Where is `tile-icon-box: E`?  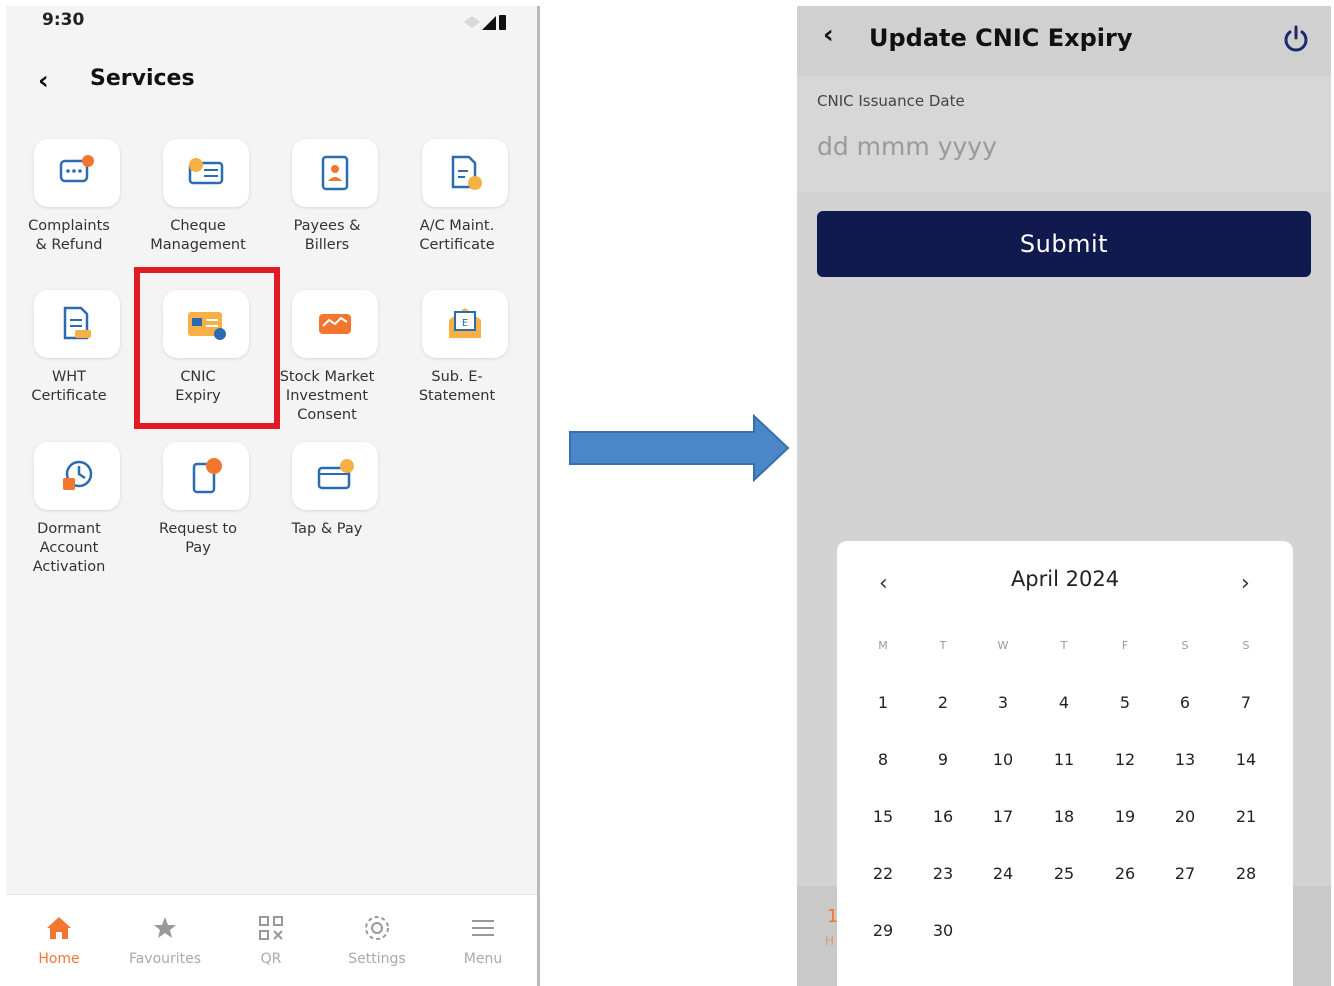 tile-icon-box: E is located at coordinates (465, 324).